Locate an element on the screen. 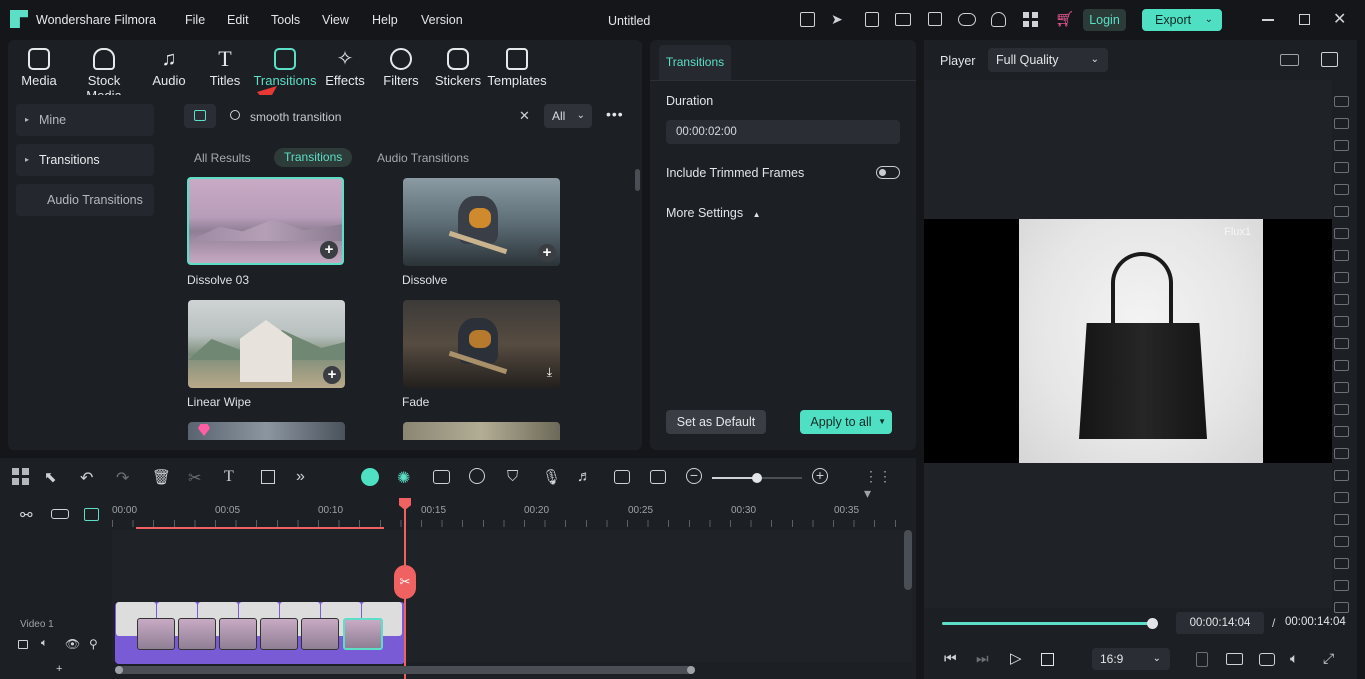  layout-icon is located at coordinates (903, 19).